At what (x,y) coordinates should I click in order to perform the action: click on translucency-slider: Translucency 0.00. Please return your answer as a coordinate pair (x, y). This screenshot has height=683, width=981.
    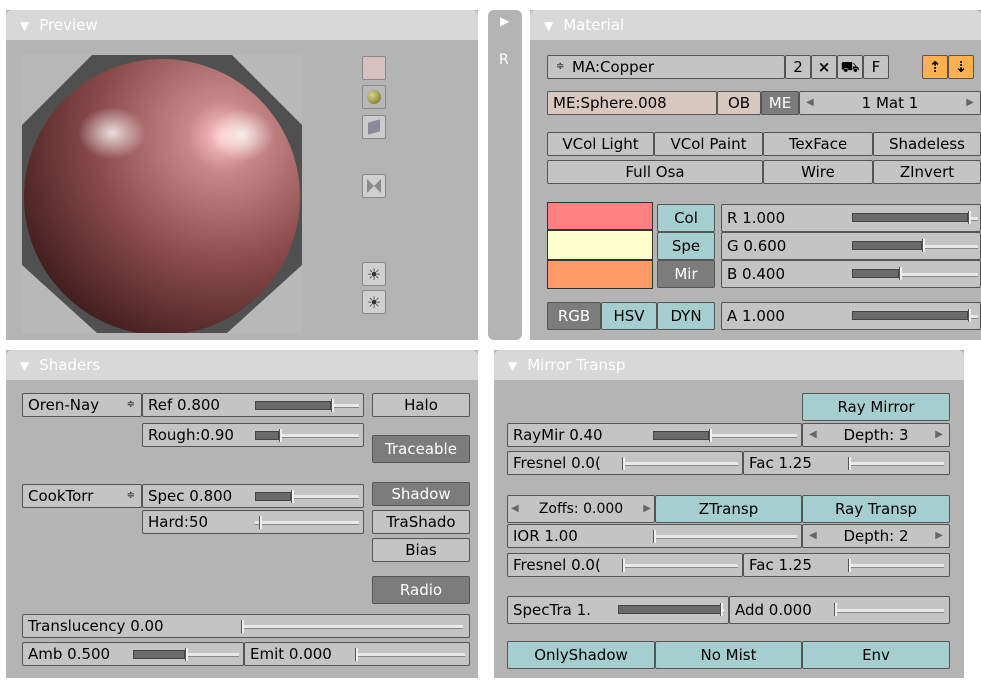
    Looking at the image, I should click on (246, 626).